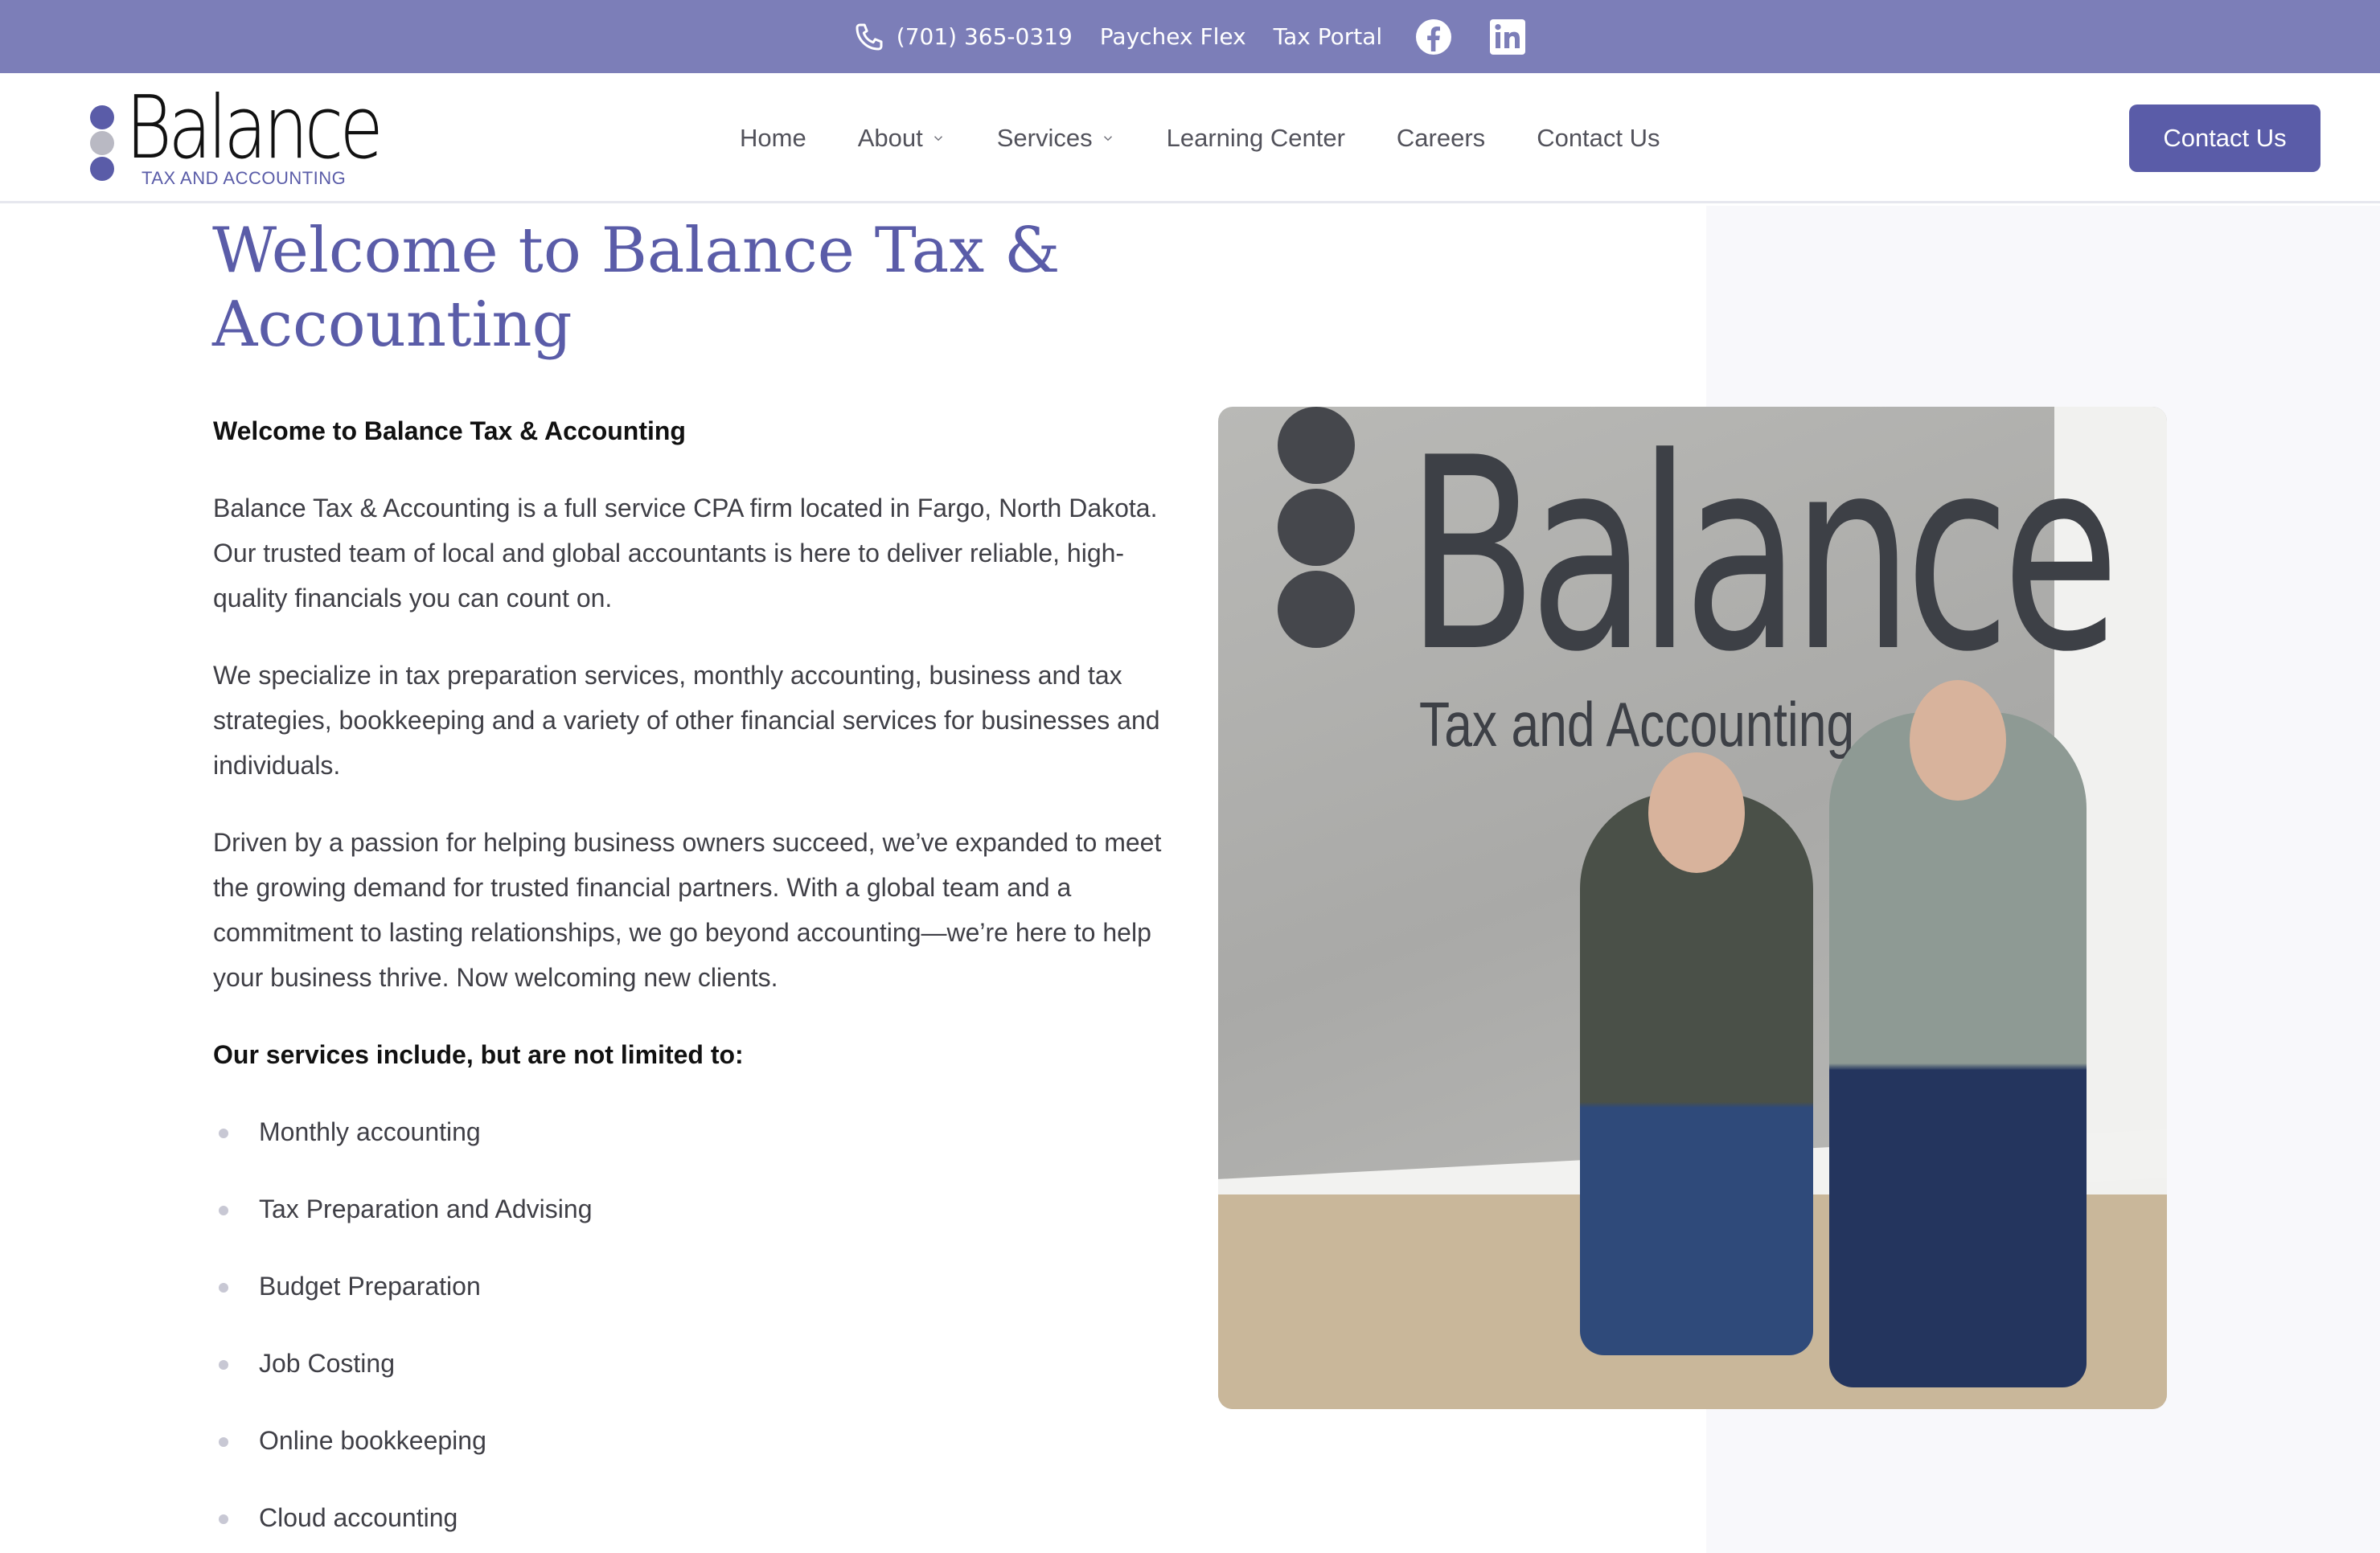  I want to click on top-bar: (701) 365-0319 Paychex Flex Tax Portal, so click(1190, 36).